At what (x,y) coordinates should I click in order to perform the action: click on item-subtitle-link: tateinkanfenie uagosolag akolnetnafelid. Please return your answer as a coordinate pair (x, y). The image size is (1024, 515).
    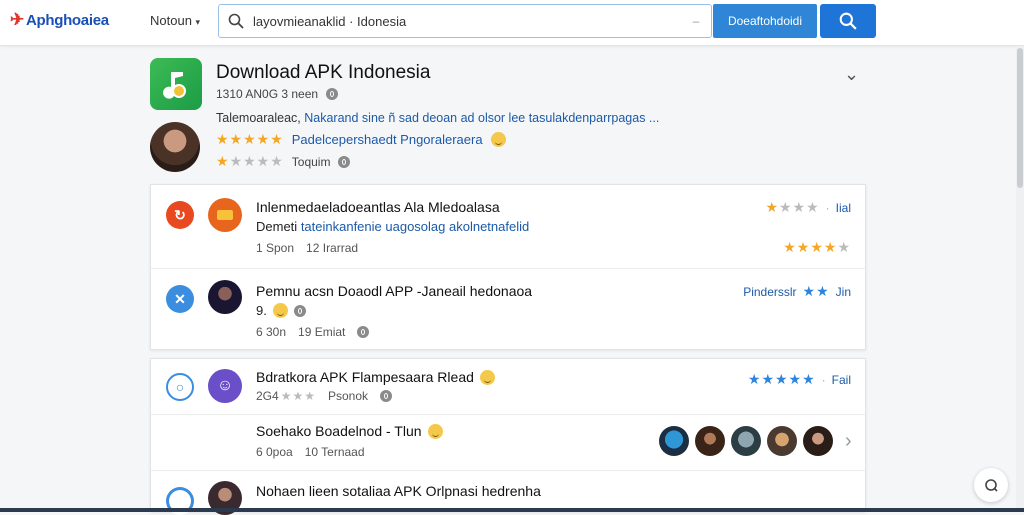
    Looking at the image, I should click on (415, 226).